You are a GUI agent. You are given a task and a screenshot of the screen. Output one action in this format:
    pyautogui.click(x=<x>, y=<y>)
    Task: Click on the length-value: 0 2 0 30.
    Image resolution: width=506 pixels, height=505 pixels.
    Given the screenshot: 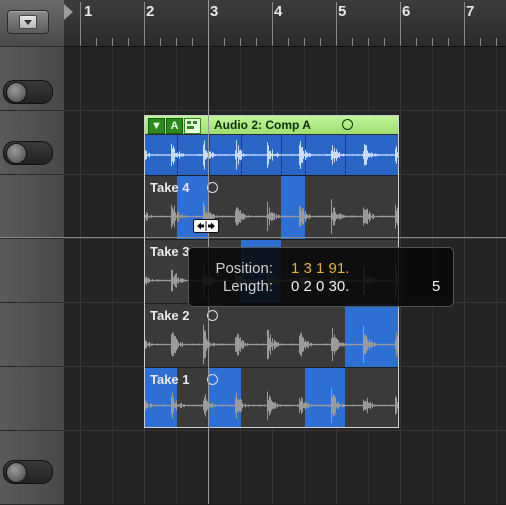 What is the action you would take?
    pyautogui.click(x=320, y=286)
    